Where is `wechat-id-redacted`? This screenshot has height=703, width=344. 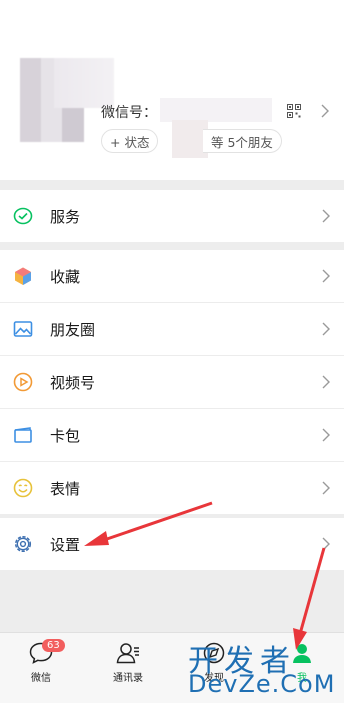
wechat-id-redacted is located at coordinates (216, 110).